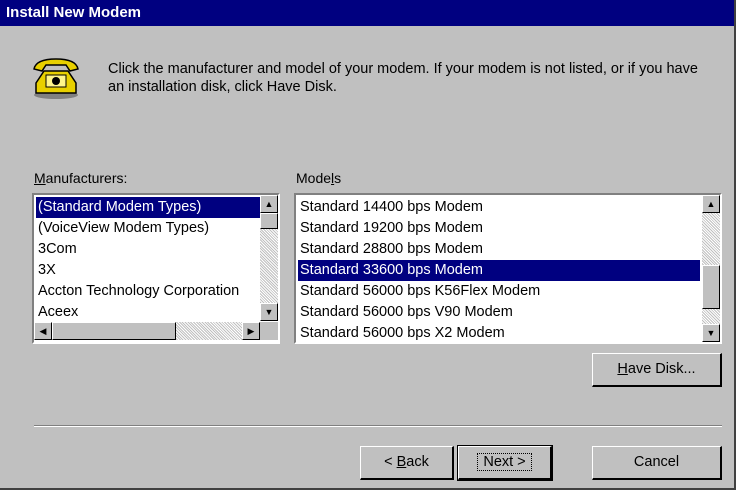  Describe the element at coordinates (148, 207) in the screenshot. I see `manufacturer-item: (Standard Modem Types)` at that location.